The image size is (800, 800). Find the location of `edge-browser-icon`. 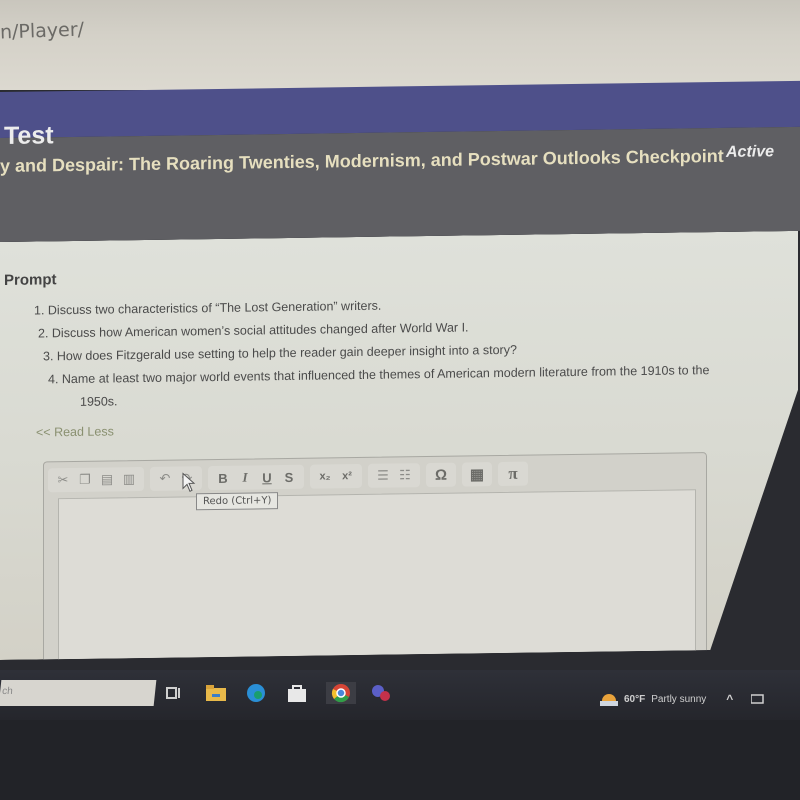

edge-browser-icon is located at coordinates (256, 693).